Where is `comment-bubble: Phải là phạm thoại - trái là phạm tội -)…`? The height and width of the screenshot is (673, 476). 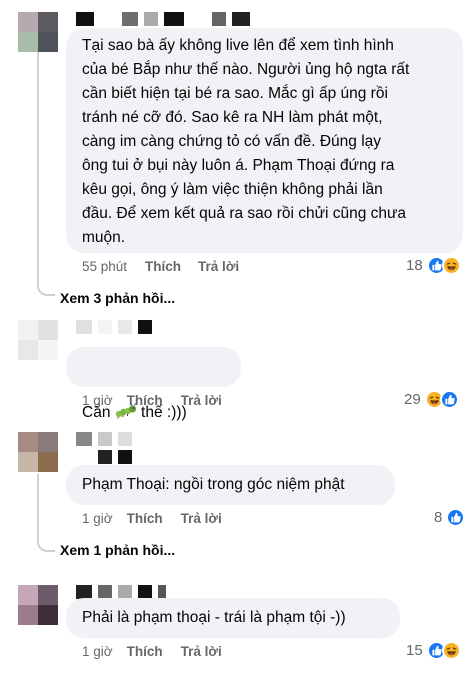 comment-bubble: Phải là phạm thoại - trái là phạm tội -)… is located at coordinates (233, 618).